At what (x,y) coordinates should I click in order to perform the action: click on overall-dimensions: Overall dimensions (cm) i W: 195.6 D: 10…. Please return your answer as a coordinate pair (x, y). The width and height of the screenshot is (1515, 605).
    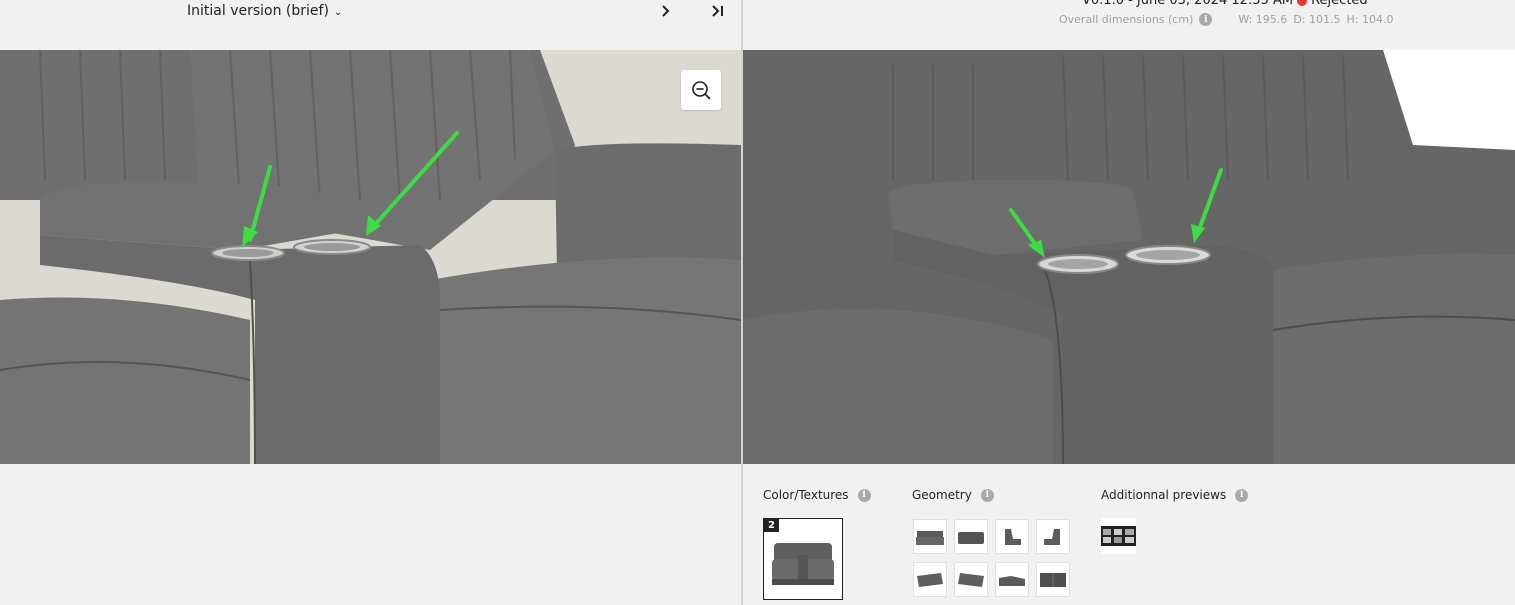
    Looking at the image, I should click on (1226, 19).